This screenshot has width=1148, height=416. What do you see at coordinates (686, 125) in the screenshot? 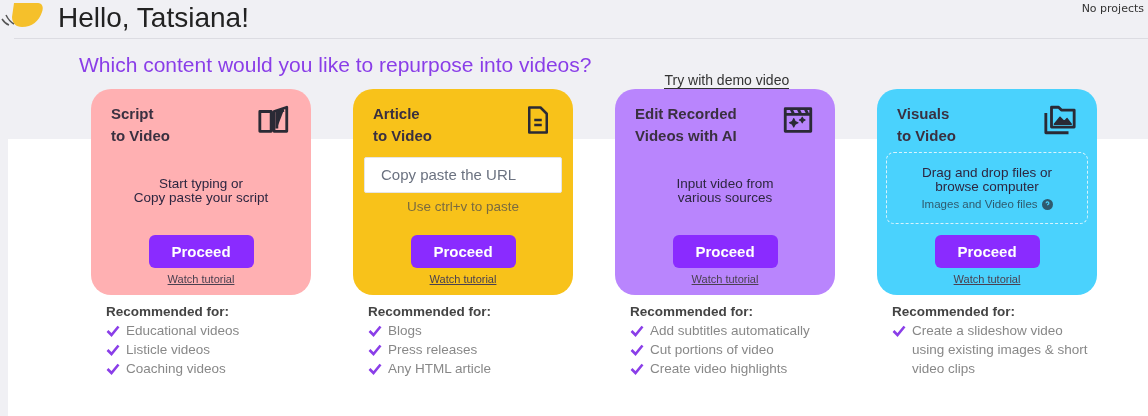
I see `card-title: Edit Recorded Videos with AI` at bounding box center [686, 125].